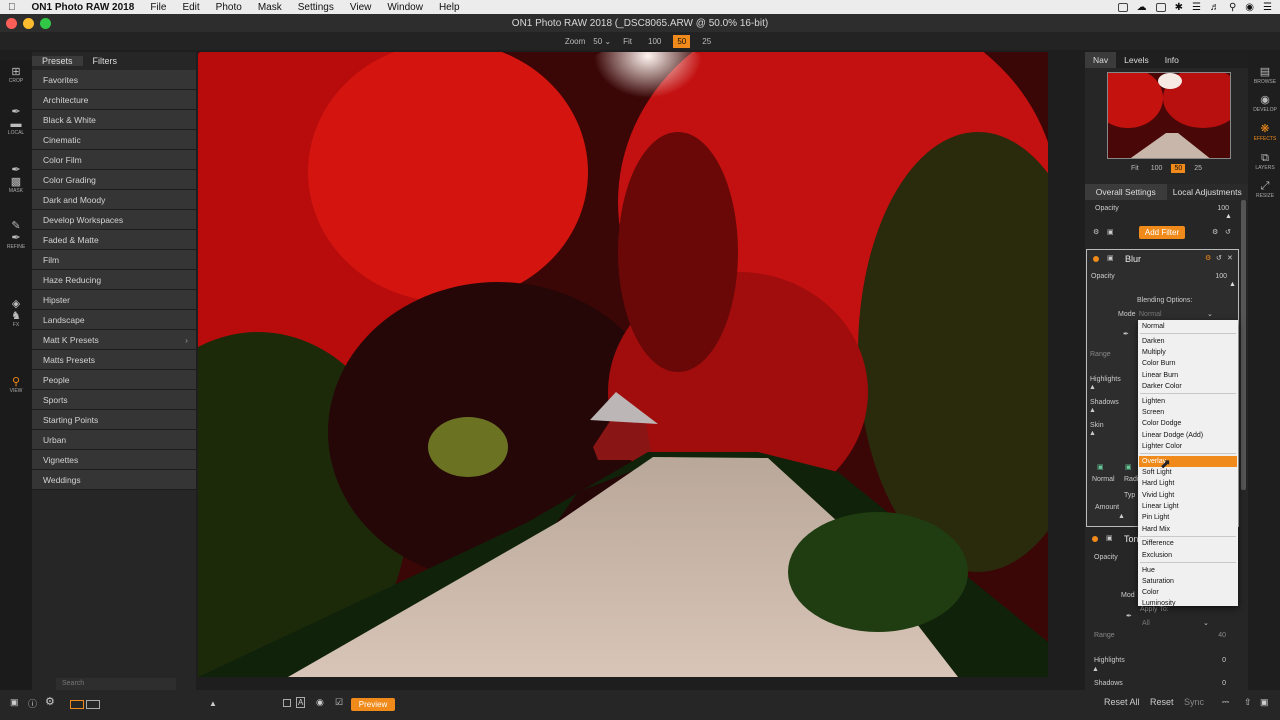 The image size is (1280, 720). I want to click on blend-mode-option: Luminosity, so click(1189, 603).